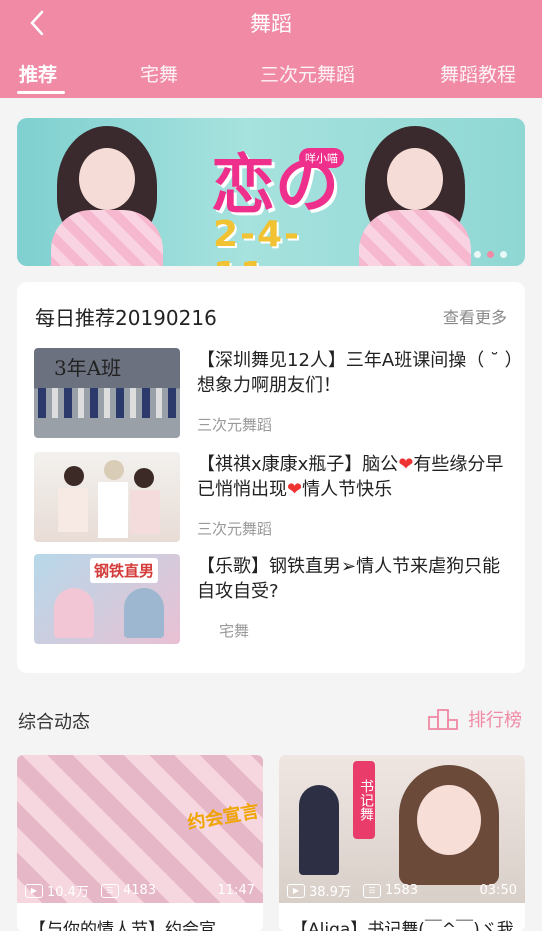 The height and width of the screenshot is (931, 542). Describe the element at coordinates (350, 477) in the screenshot. I see `item-title: 【祺祺x康康x瓶子】脑公❤有些缘分早已悄悄出现❤情人节快乐` at that location.